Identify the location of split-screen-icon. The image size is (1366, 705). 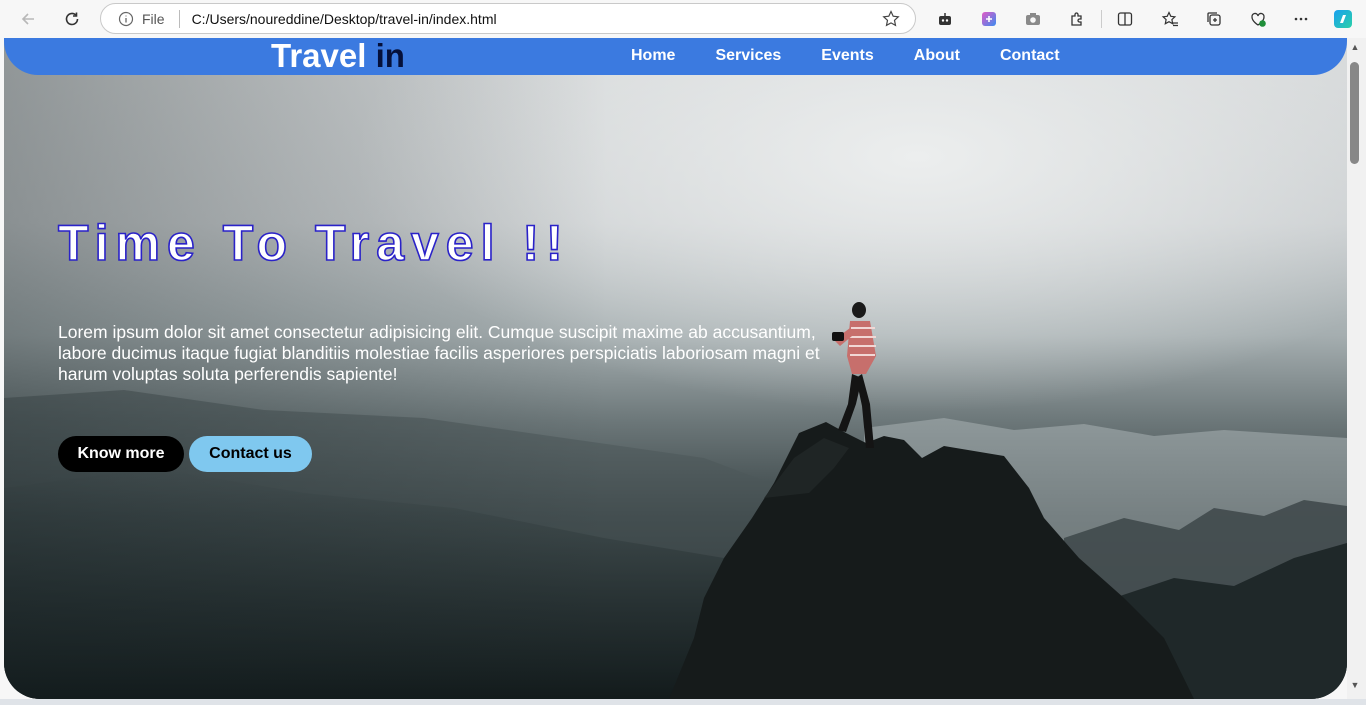
(1125, 19).